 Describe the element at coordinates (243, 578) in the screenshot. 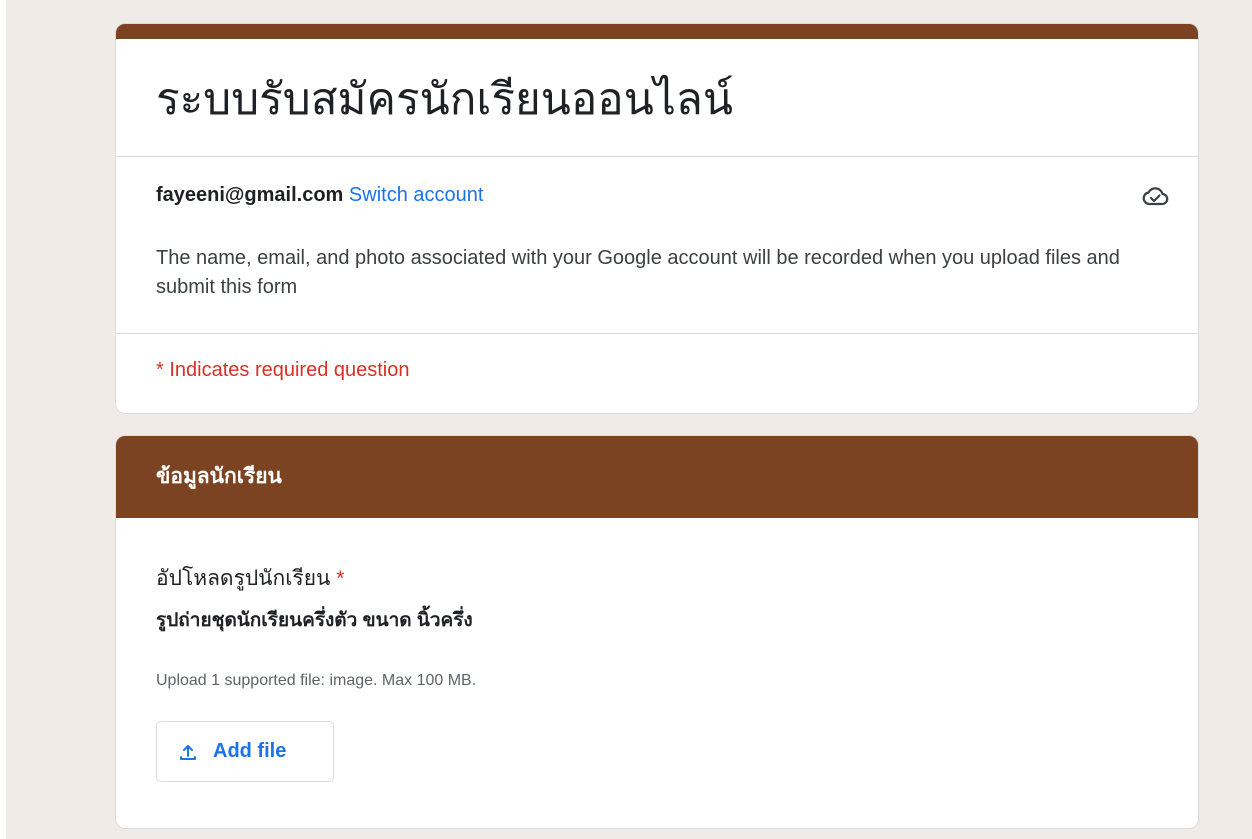

I see `question-title-text: อัปโหลดรูปนักเรียน` at that location.